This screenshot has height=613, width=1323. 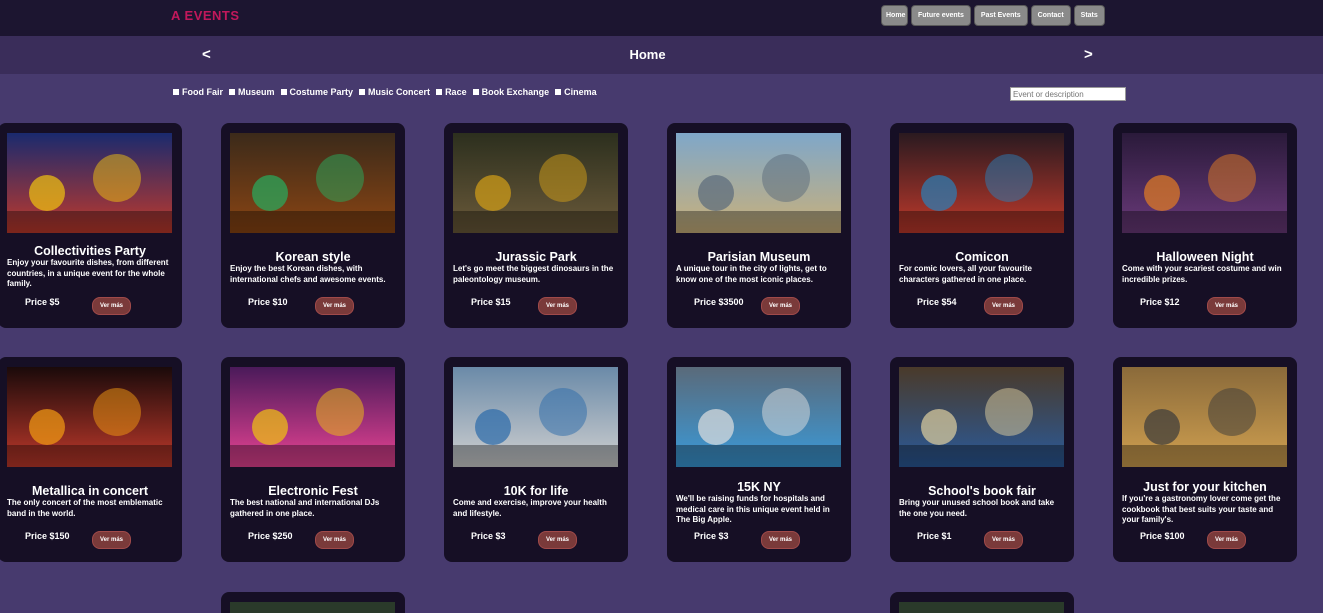 What do you see at coordinates (1050, 15) in the screenshot?
I see `nav-contact-button: Contact` at bounding box center [1050, 15].